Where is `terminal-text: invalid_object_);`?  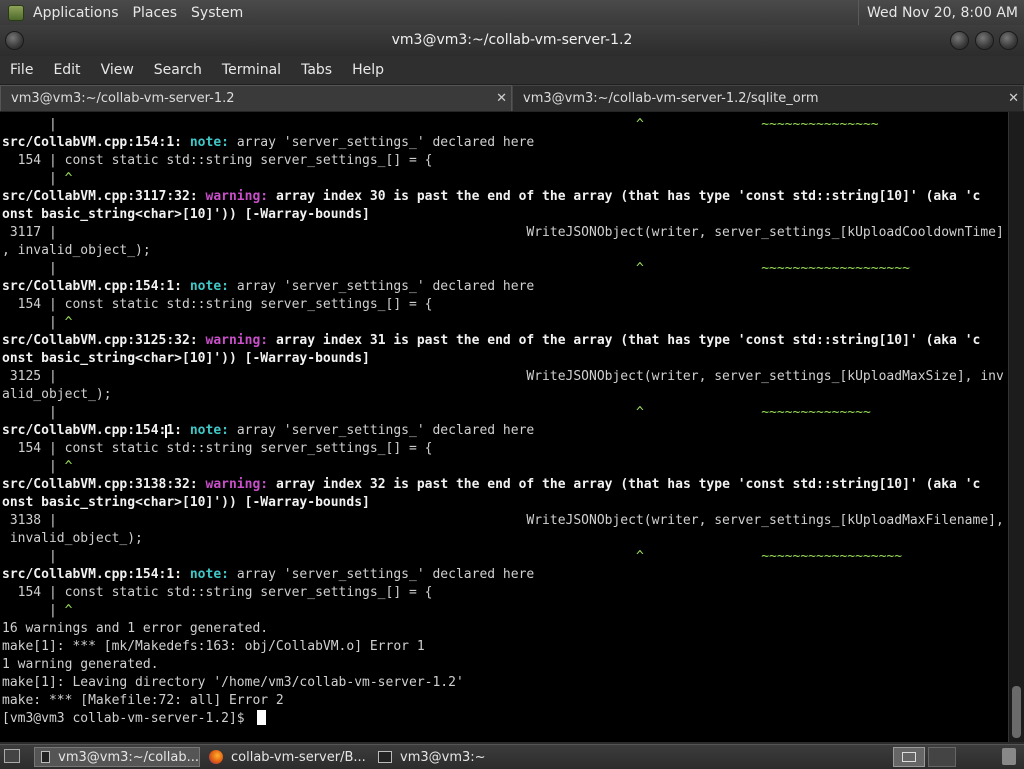
terminal-text: invalid_object_); is located at coordinates (72, 538).